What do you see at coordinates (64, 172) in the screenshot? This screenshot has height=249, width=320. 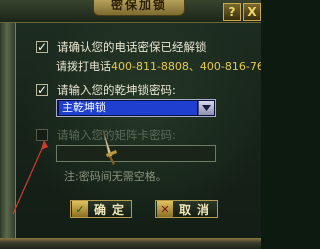 I see `annotation-overlay` at bounding box center [64, 172].